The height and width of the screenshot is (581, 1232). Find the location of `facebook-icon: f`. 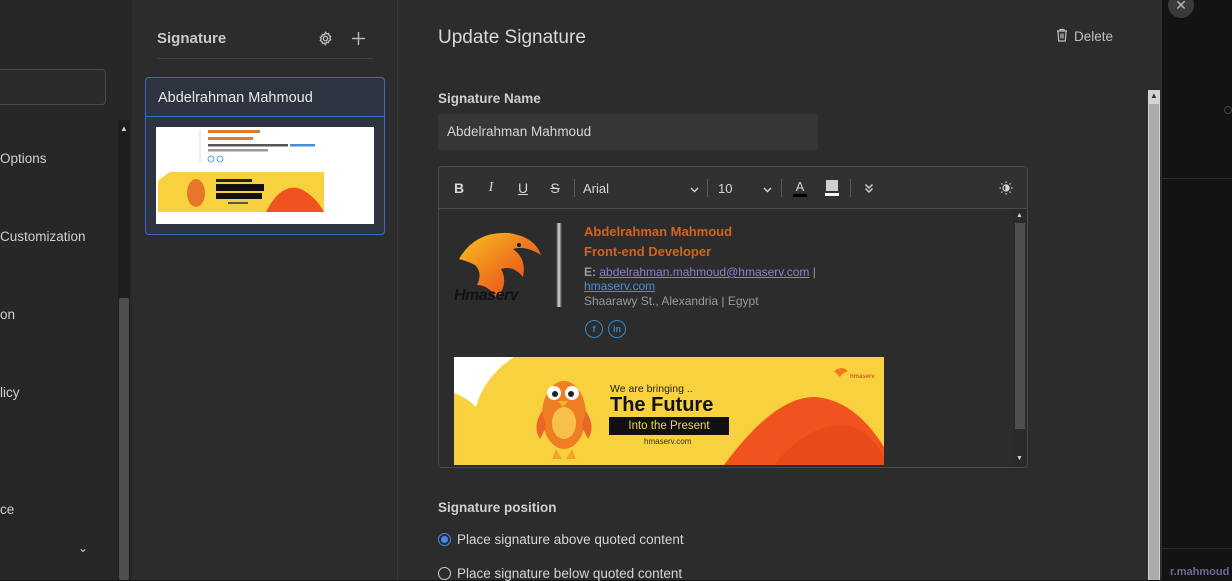

facebook-icon: f is located at coordinates (594, 329).